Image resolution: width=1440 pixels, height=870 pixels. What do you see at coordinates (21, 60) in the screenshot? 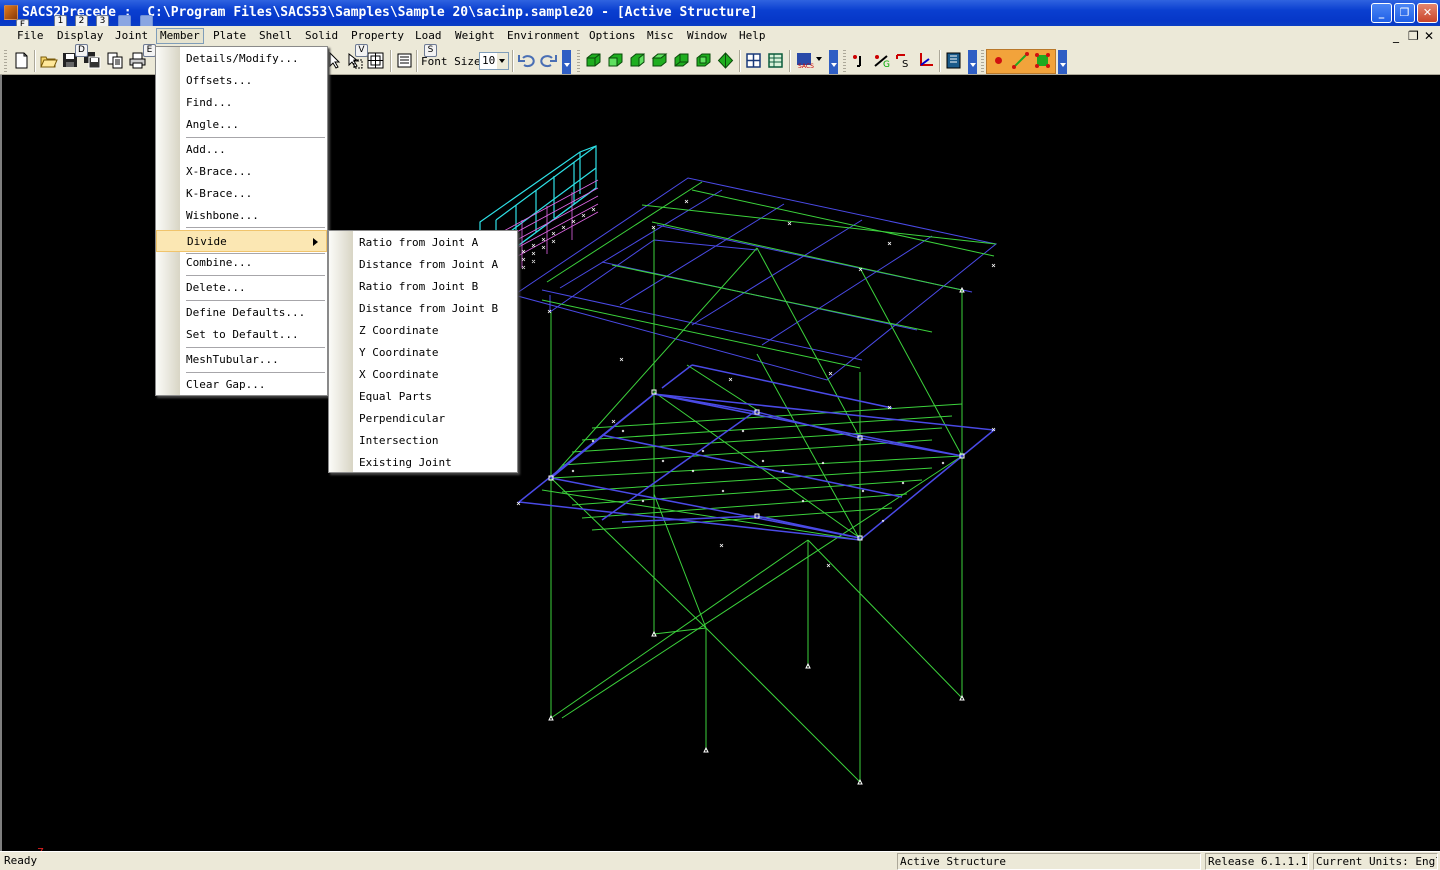
I see `new-icon` at bounding box center [21, 60].